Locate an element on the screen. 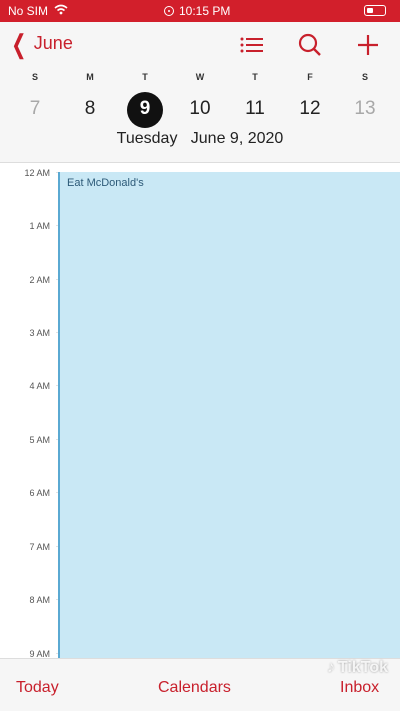 This screenshot has height=711, width=400. status-left: No SIM is located at coordinates (38, 11).